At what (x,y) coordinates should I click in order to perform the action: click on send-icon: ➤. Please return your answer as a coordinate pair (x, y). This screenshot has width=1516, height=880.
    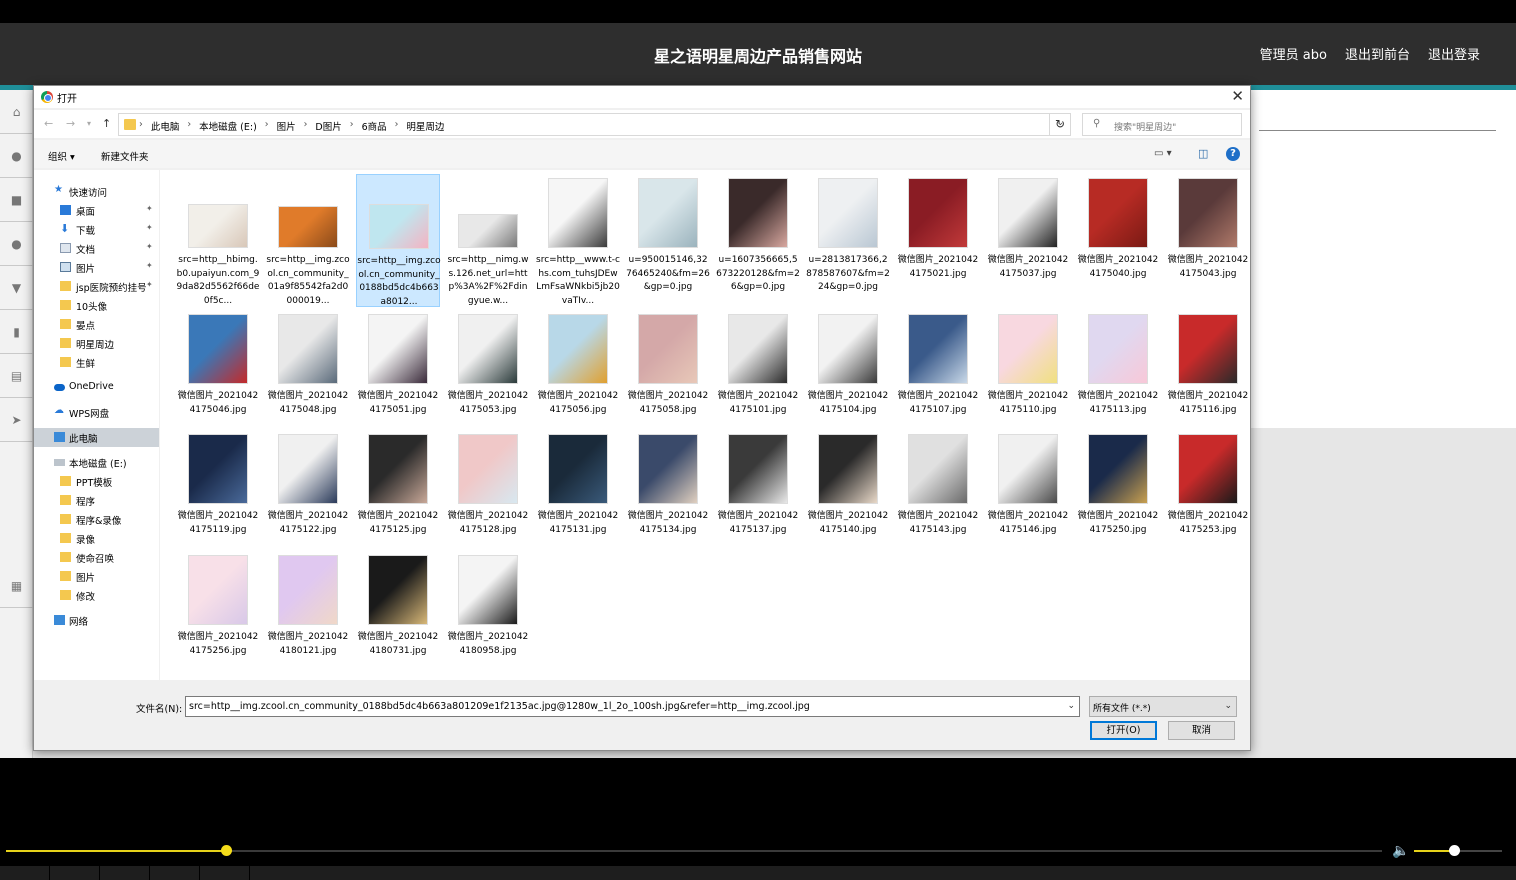
    Looking at the image, I should click on (16, 420).